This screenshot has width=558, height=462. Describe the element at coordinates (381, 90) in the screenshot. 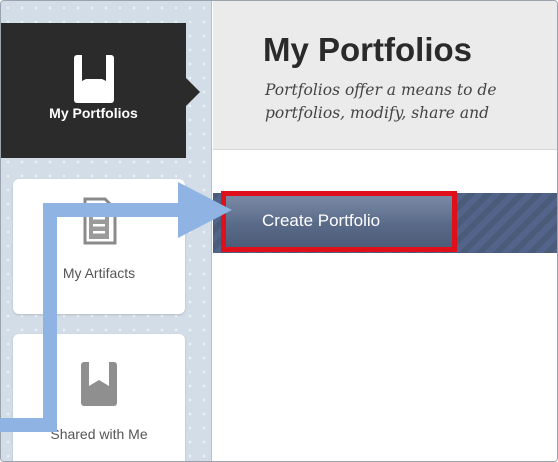

I see `description-line: Portfolios offer a means to de` at that location.